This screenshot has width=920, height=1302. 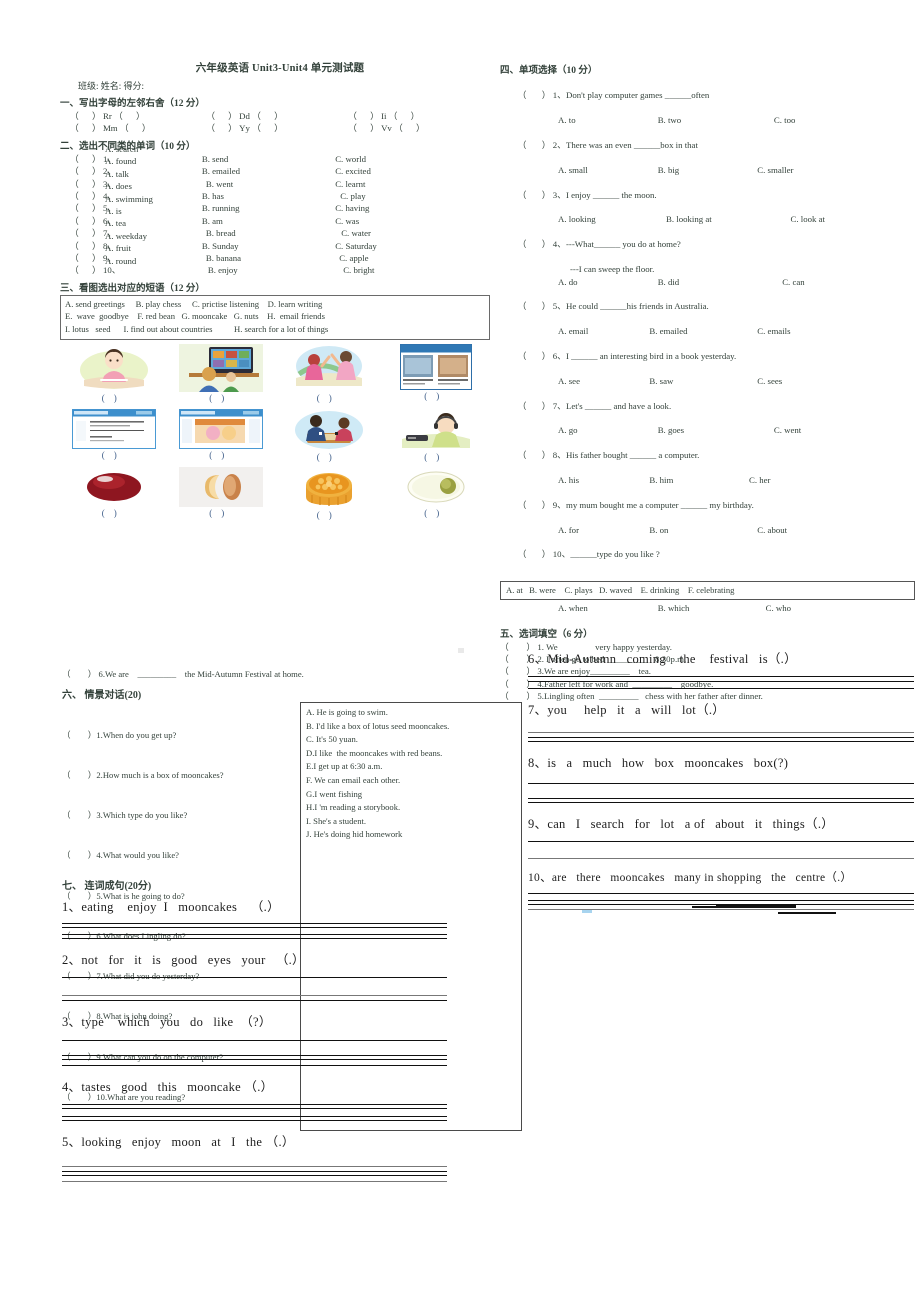 I want to click on option-b: B. has, so click(x=268, y=196).